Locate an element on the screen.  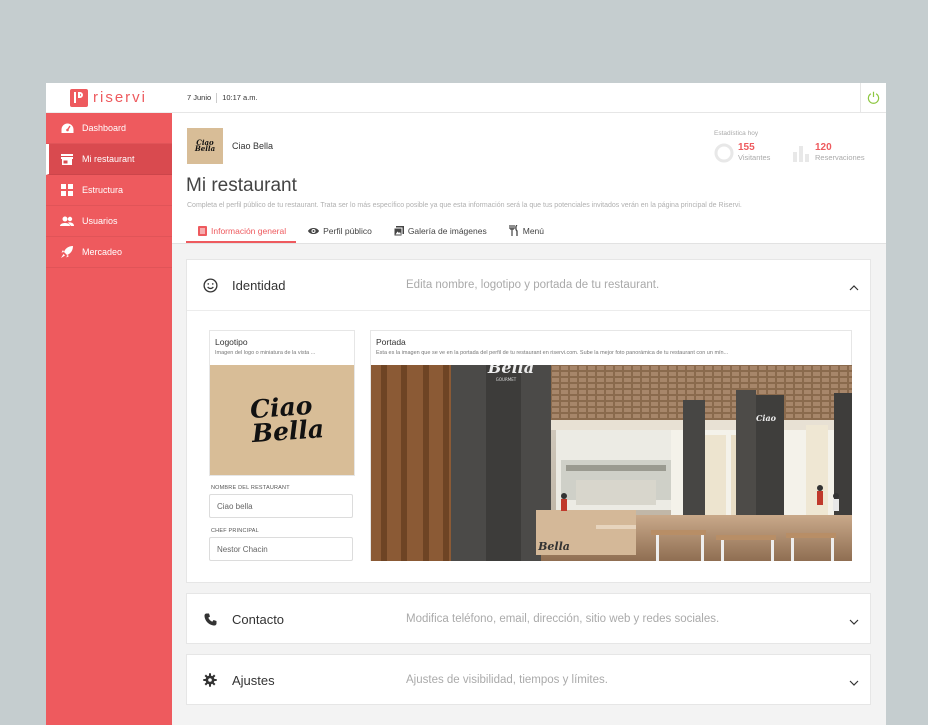
sidebar-item-label: Estructura is located at coordinates (103, 190).